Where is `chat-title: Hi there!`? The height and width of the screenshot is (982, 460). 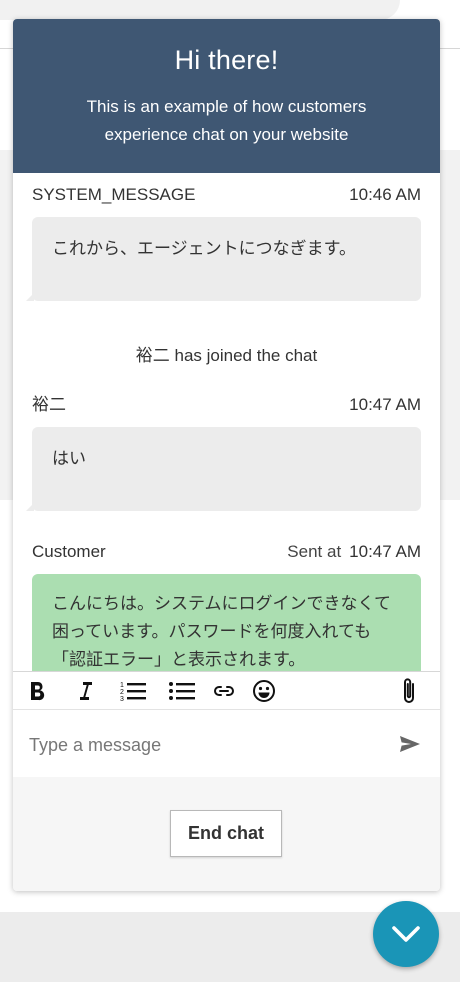
chat-title: Hi there! is located at coordinates (226, 60).